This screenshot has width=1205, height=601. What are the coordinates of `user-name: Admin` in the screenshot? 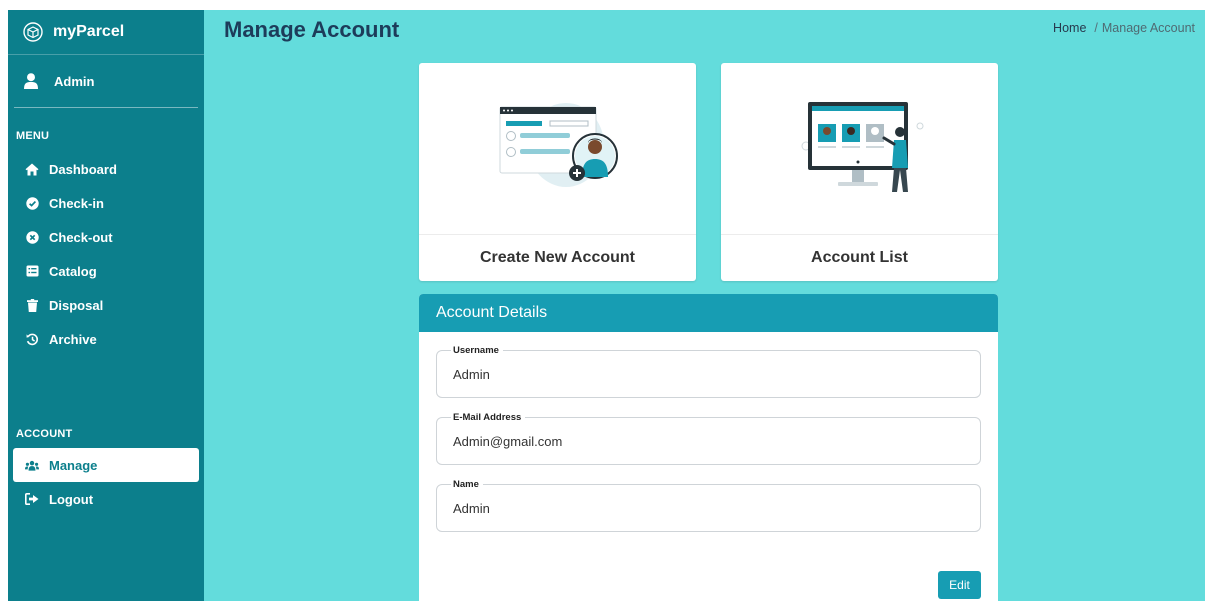 It's located at (74, 81).